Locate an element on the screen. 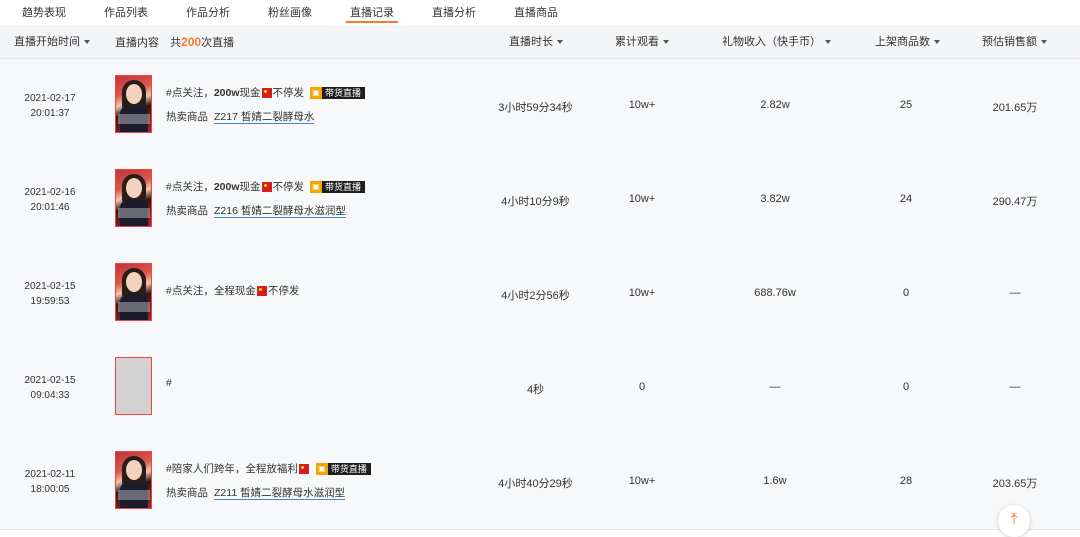 The height and width of the screenshot is (537, 1080). duration-value: 4秒 is located at coordinates (535, 390).